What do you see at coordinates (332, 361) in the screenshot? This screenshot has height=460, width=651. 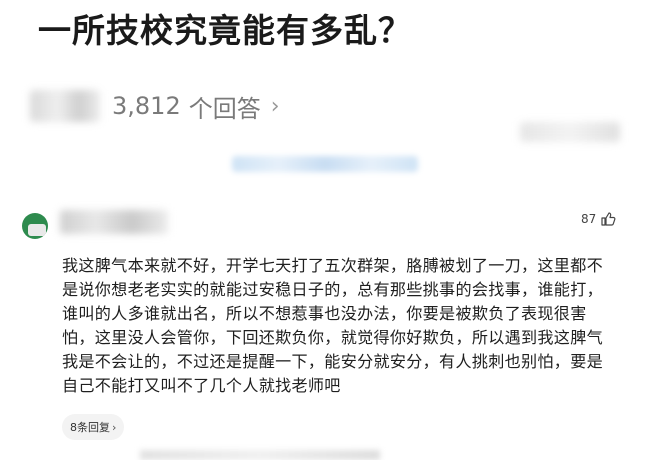 I see `comment-line: 我是不会让的，不过还是提醒一下，能安分就安分，有人挑刺也别怕，要是` at bounding box center [332, 361].